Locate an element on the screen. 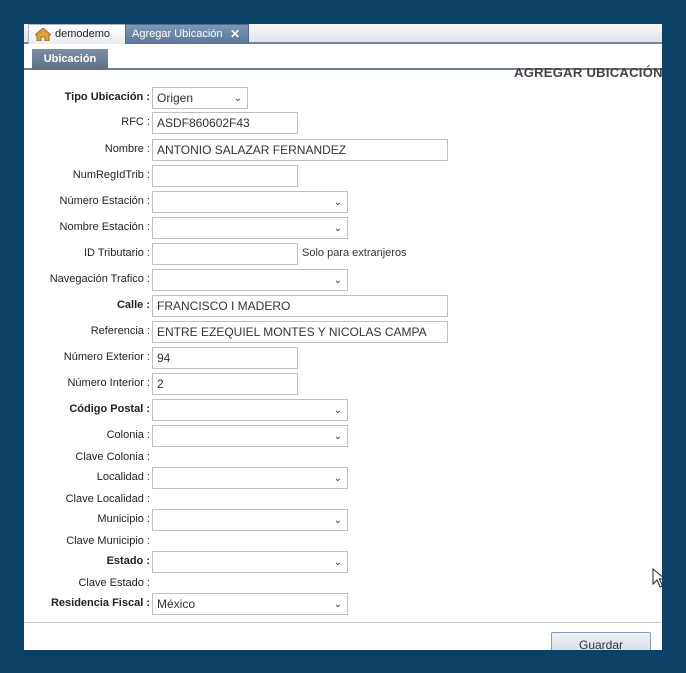  num-reg-id-trib-input is located at coordinates (225, 176).